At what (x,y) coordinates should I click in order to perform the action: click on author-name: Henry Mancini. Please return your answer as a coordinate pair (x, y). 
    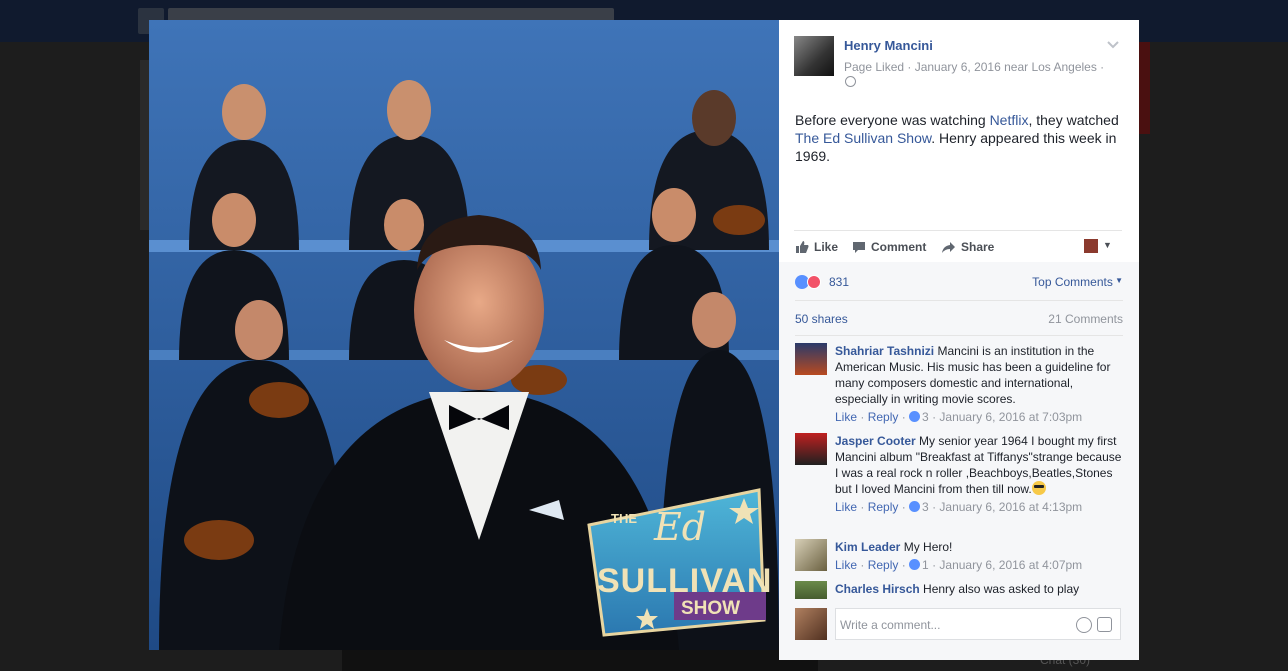
    Looking at the image, I should click on (888, 45).